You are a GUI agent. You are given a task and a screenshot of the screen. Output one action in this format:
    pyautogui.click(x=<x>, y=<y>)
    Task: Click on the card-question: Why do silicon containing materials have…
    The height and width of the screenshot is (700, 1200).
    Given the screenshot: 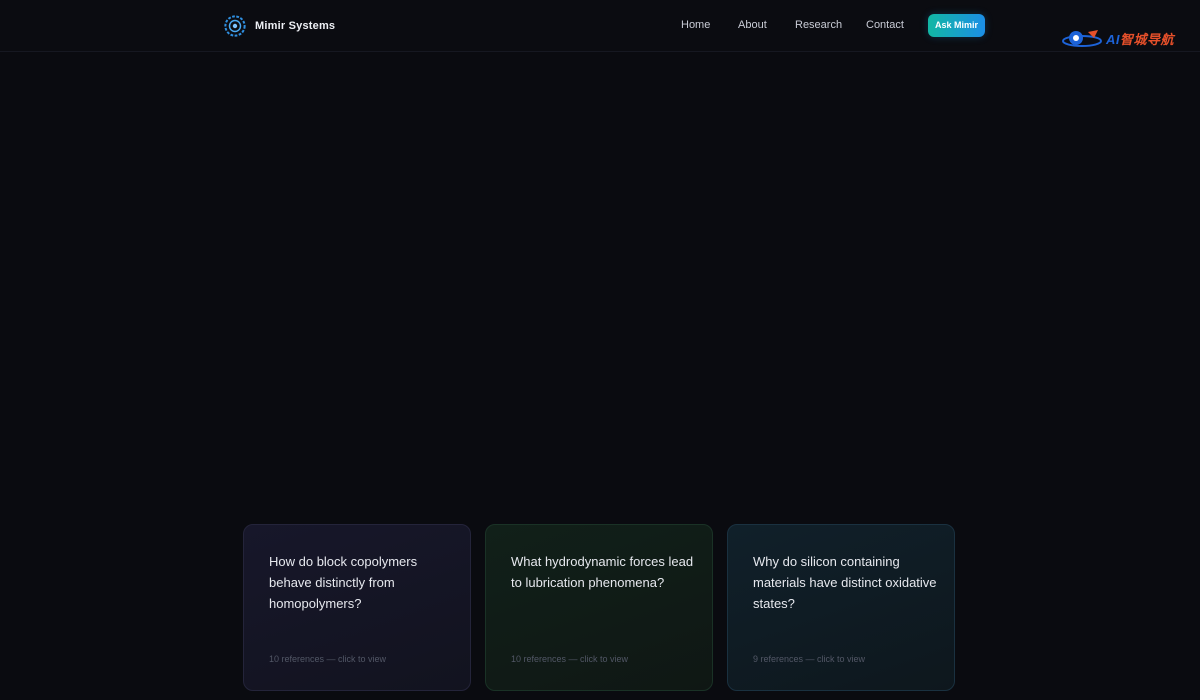 What is the action you would take?
    pyautogui.click(x=845, y=582)
    